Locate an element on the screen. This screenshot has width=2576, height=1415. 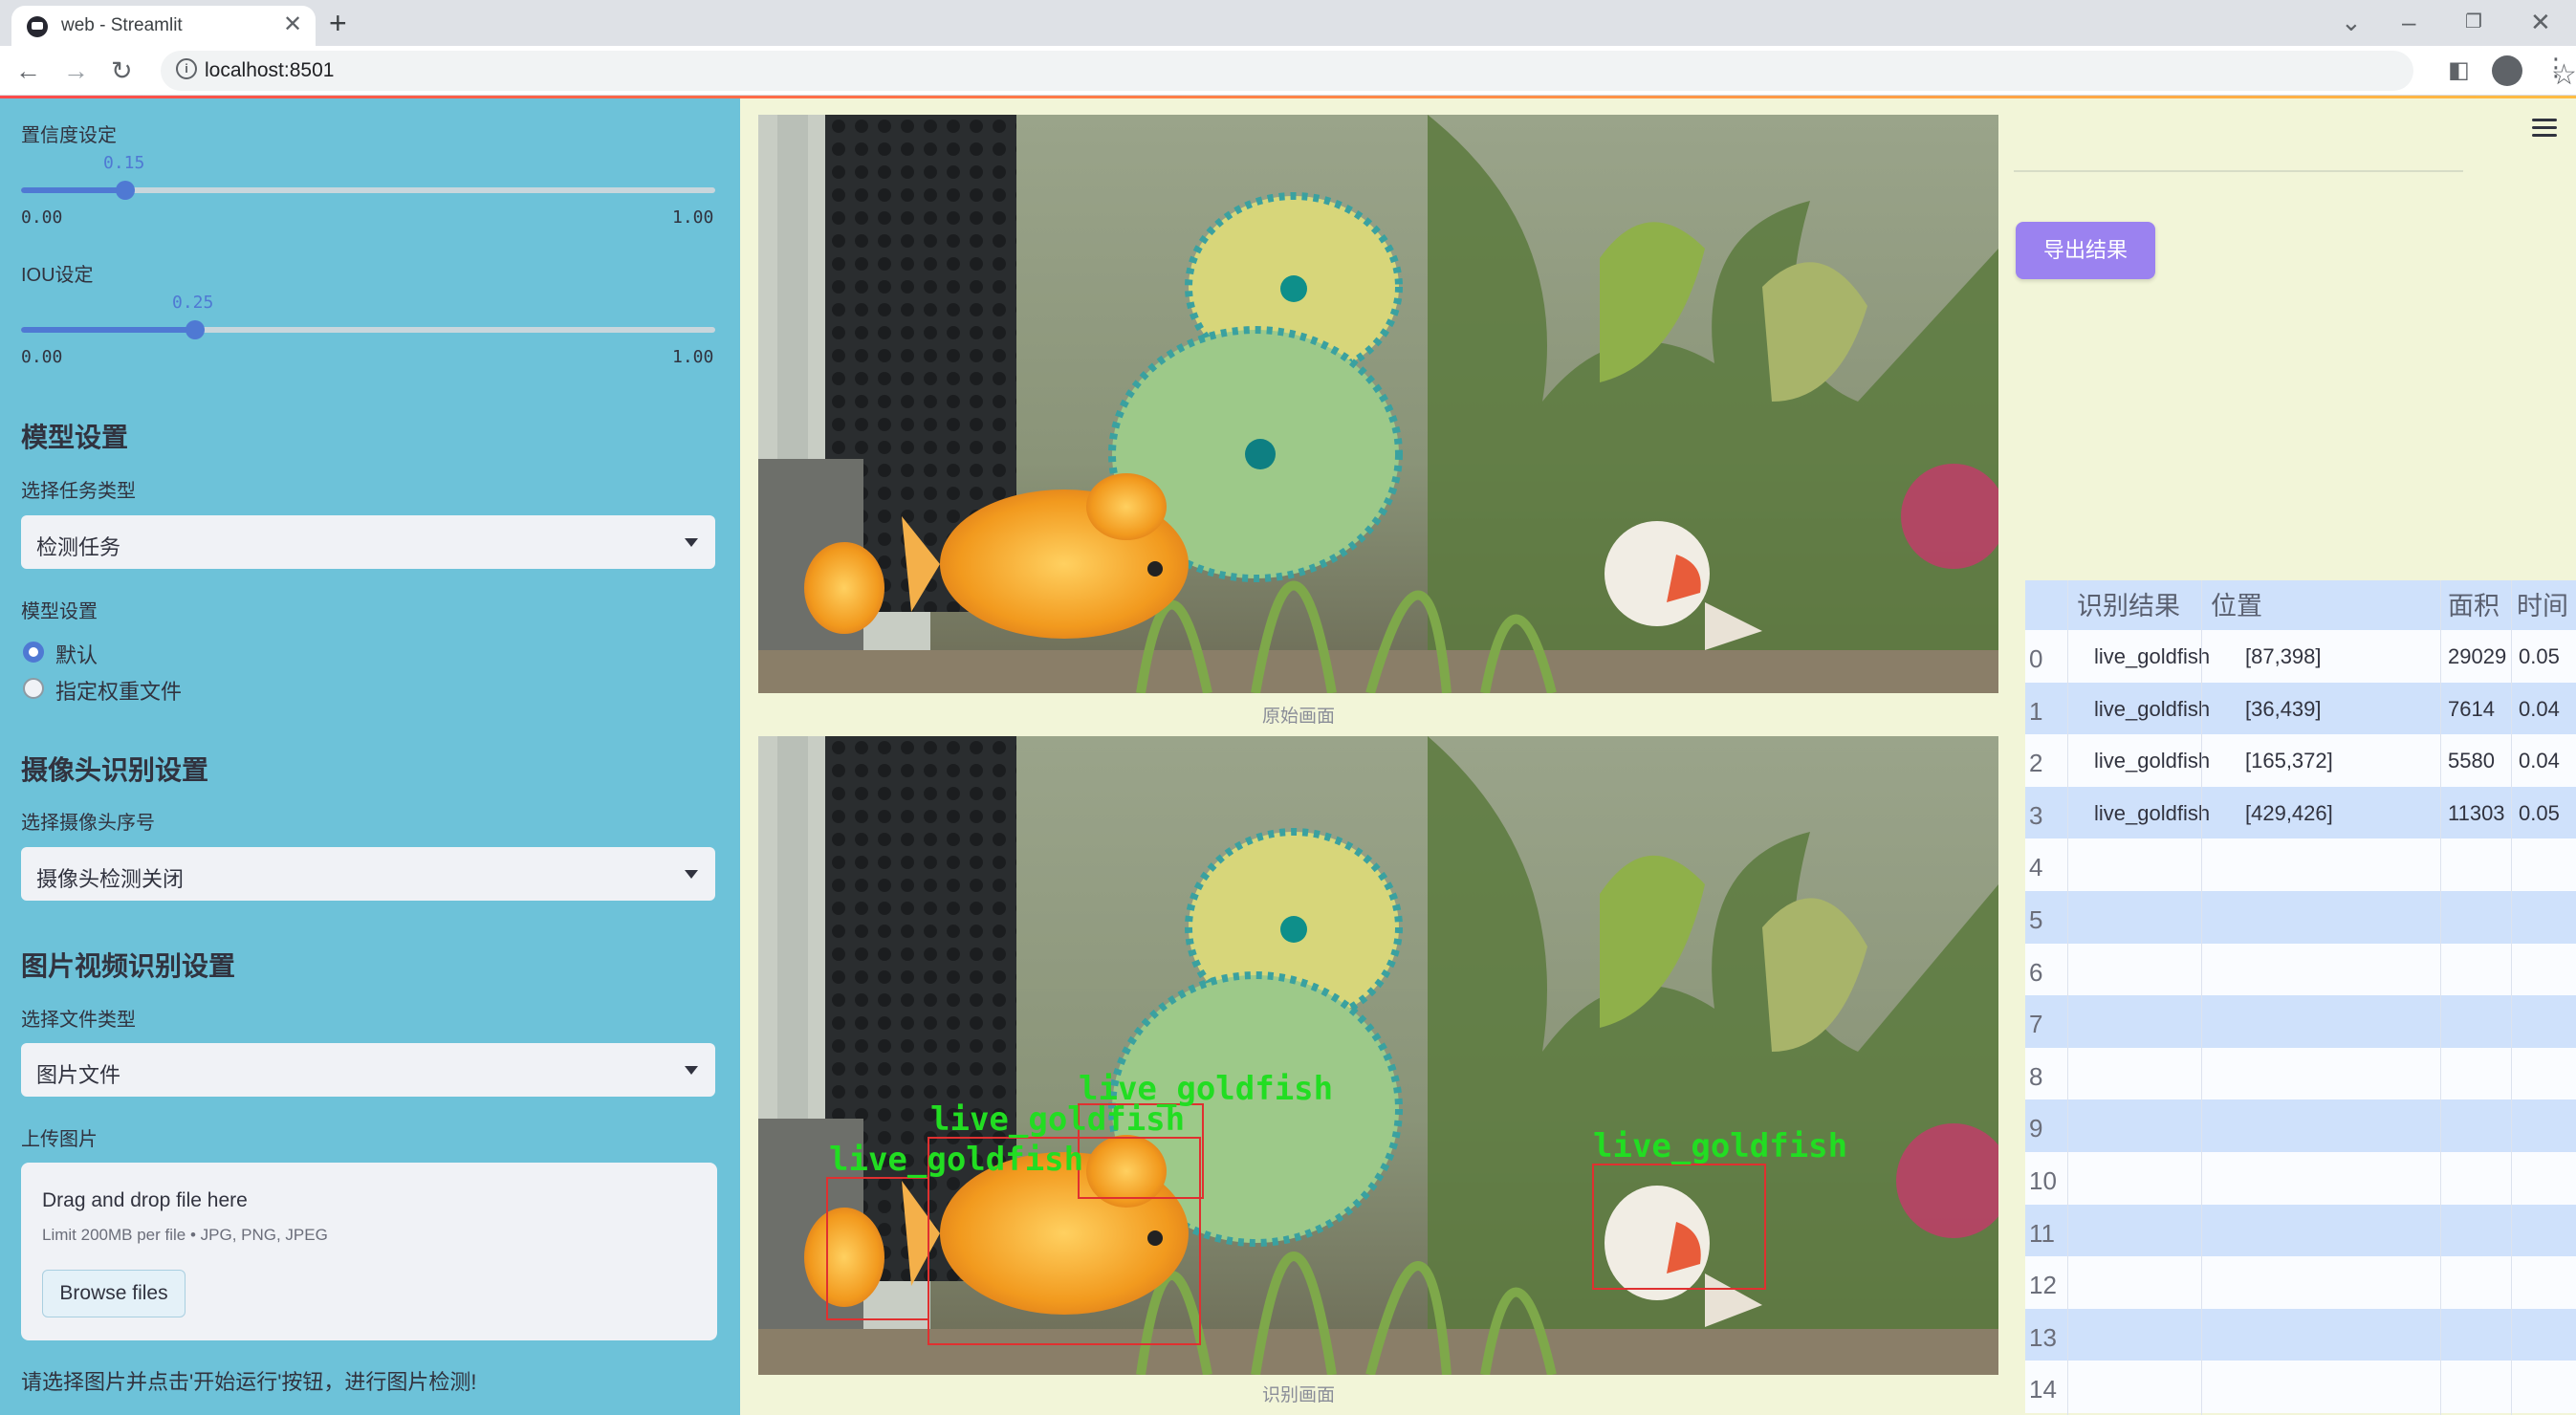
cell-position: [429,426] is located at coordinates (2289, 812).